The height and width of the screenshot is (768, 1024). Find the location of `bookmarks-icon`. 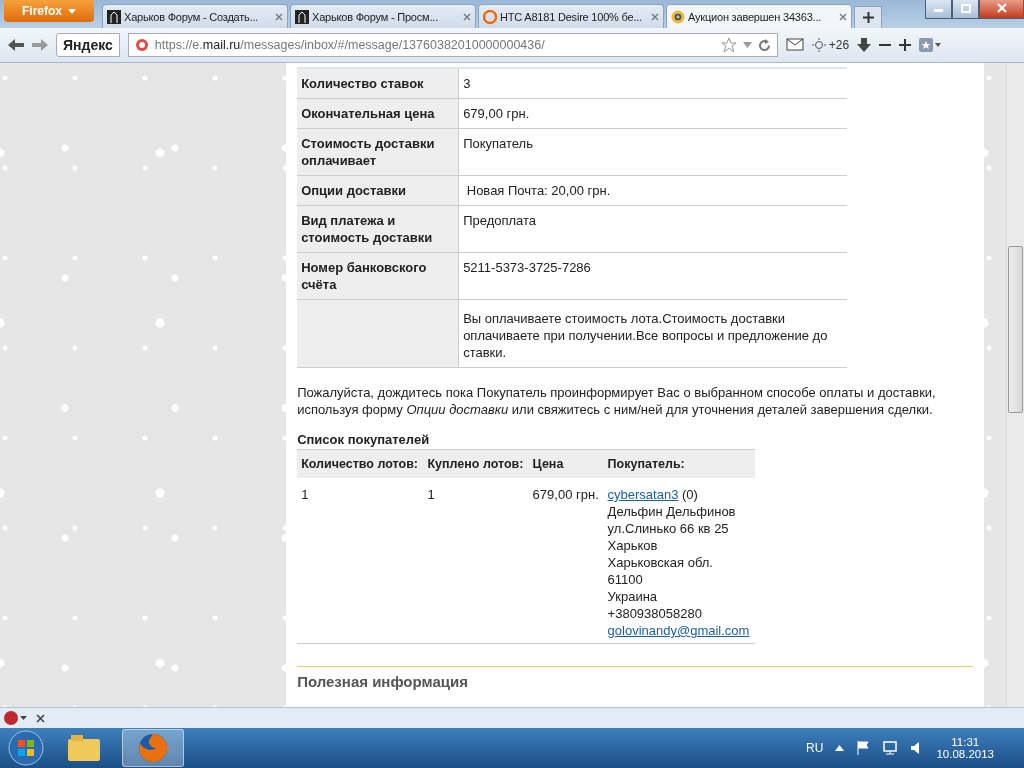

bookmarks-icon is located at coordinates (930, 45).